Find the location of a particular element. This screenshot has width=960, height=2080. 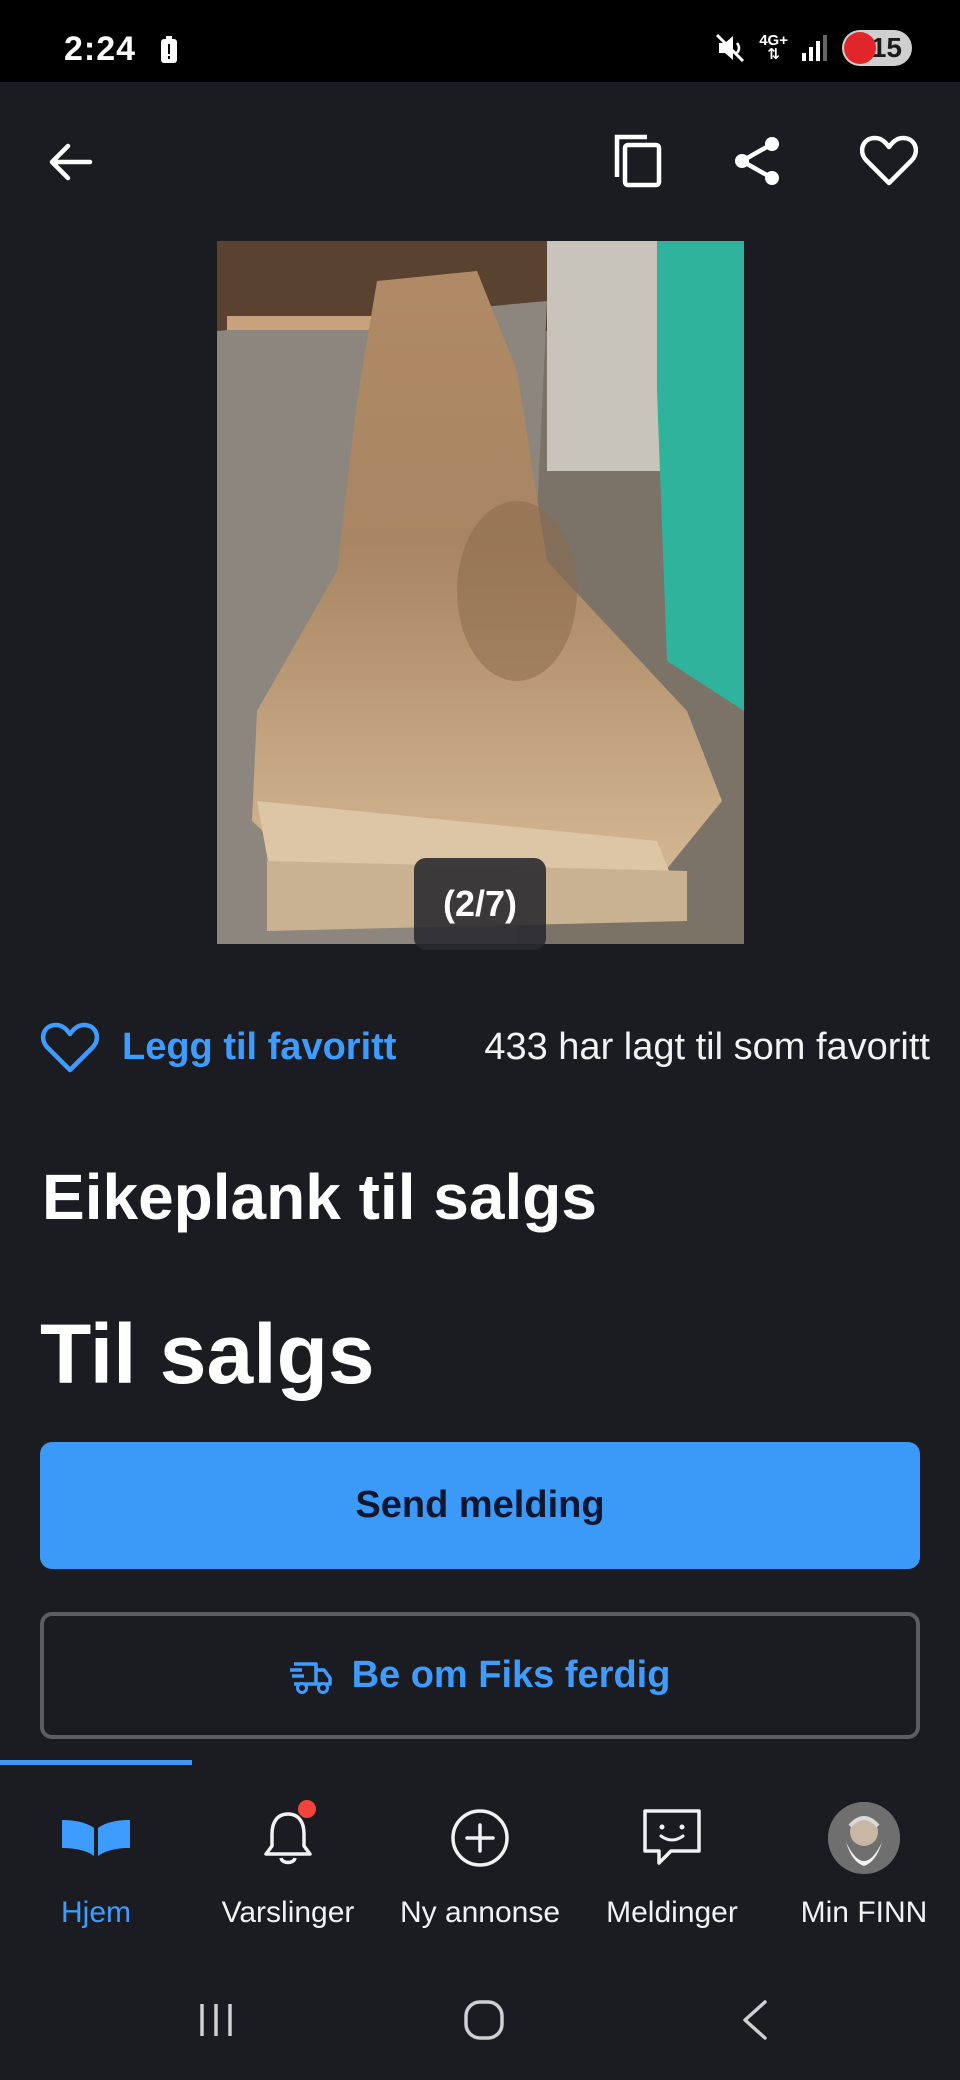

send-message-label: Send melding is located at coordinates (480, 1505).